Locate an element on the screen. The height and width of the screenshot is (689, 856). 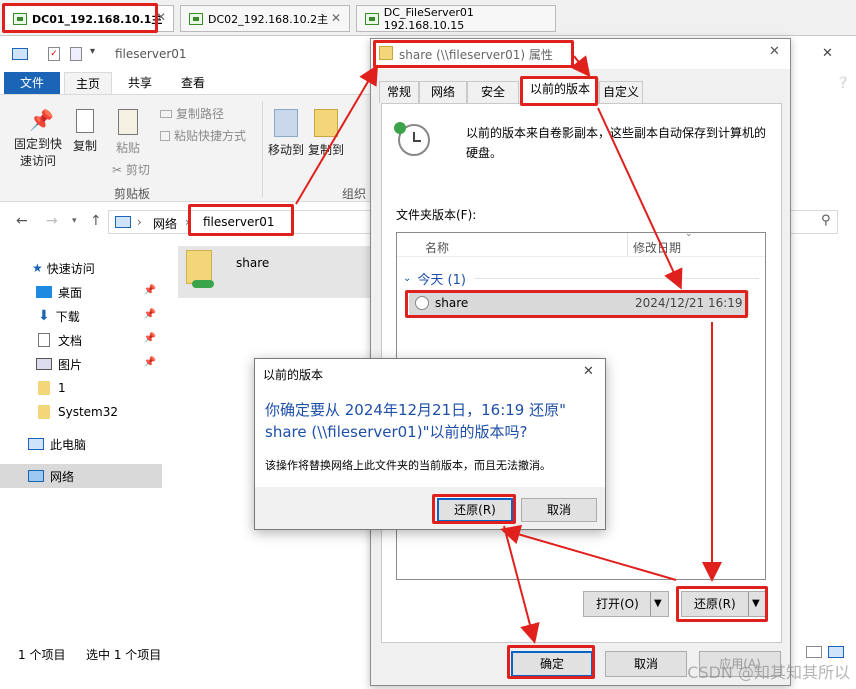
annotation-box-address is located at coordinates (241, 220).